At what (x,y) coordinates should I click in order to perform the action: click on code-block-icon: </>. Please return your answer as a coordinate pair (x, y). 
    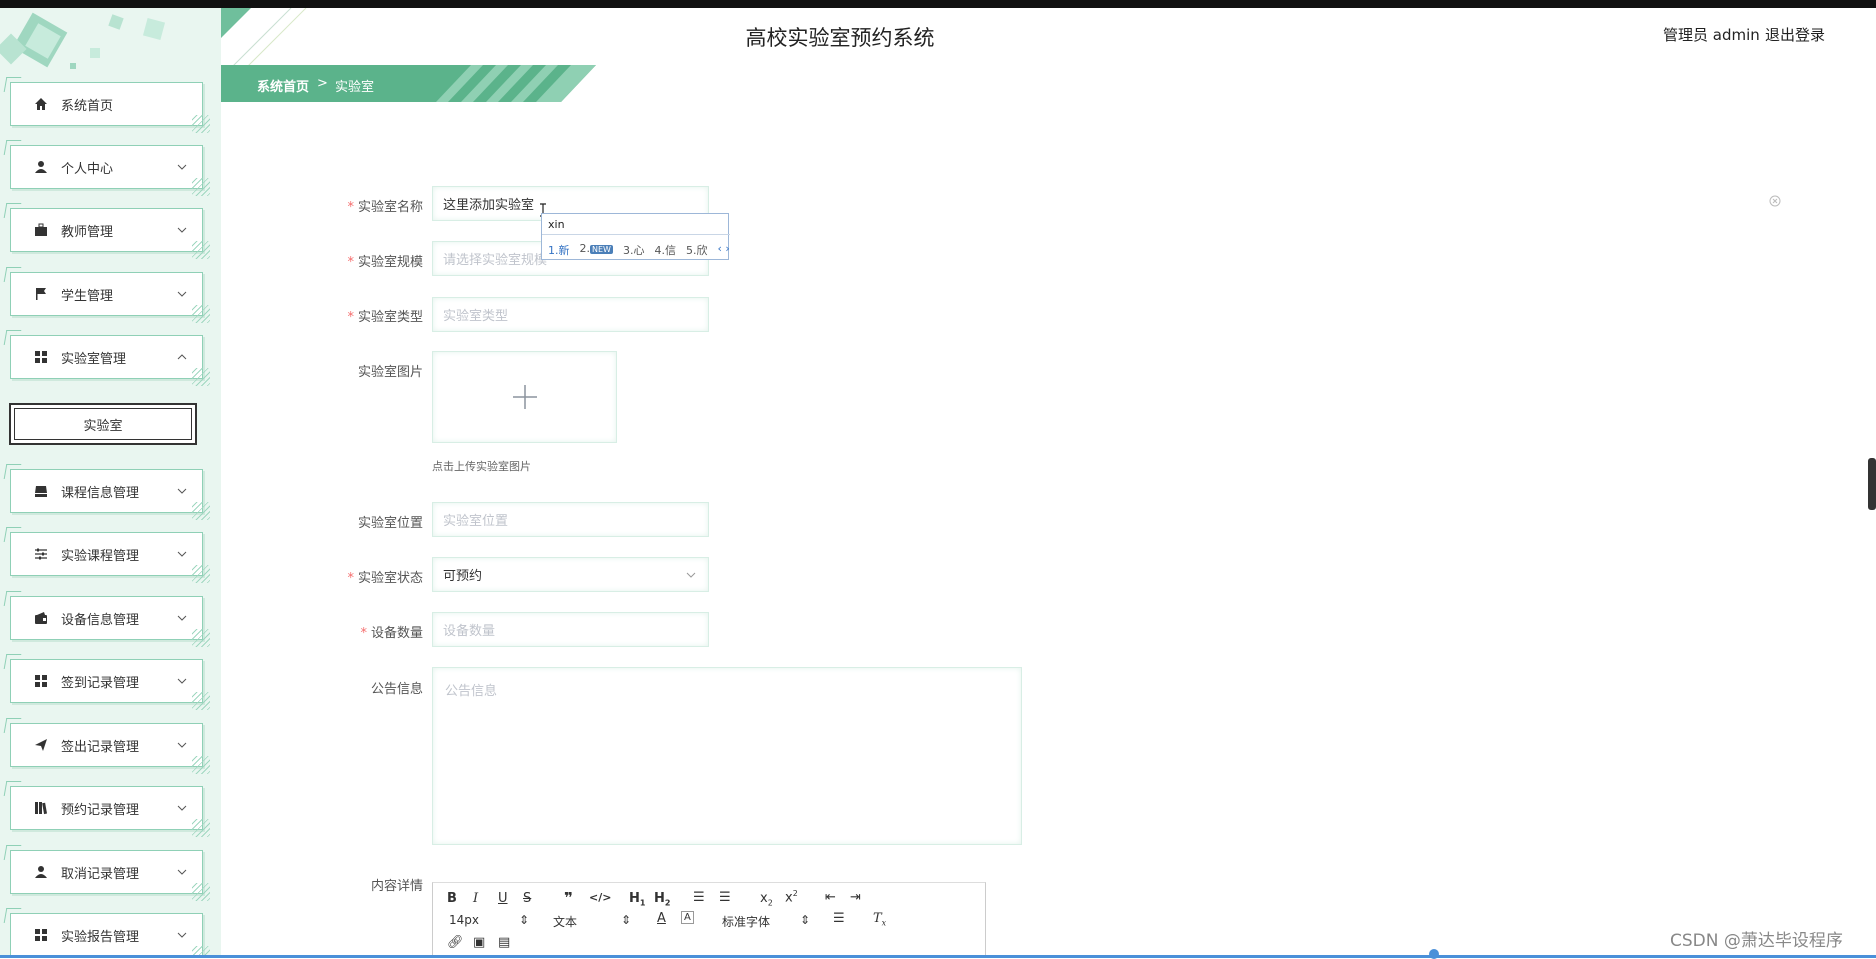
    Looking at the image, I should click on (600, 897).